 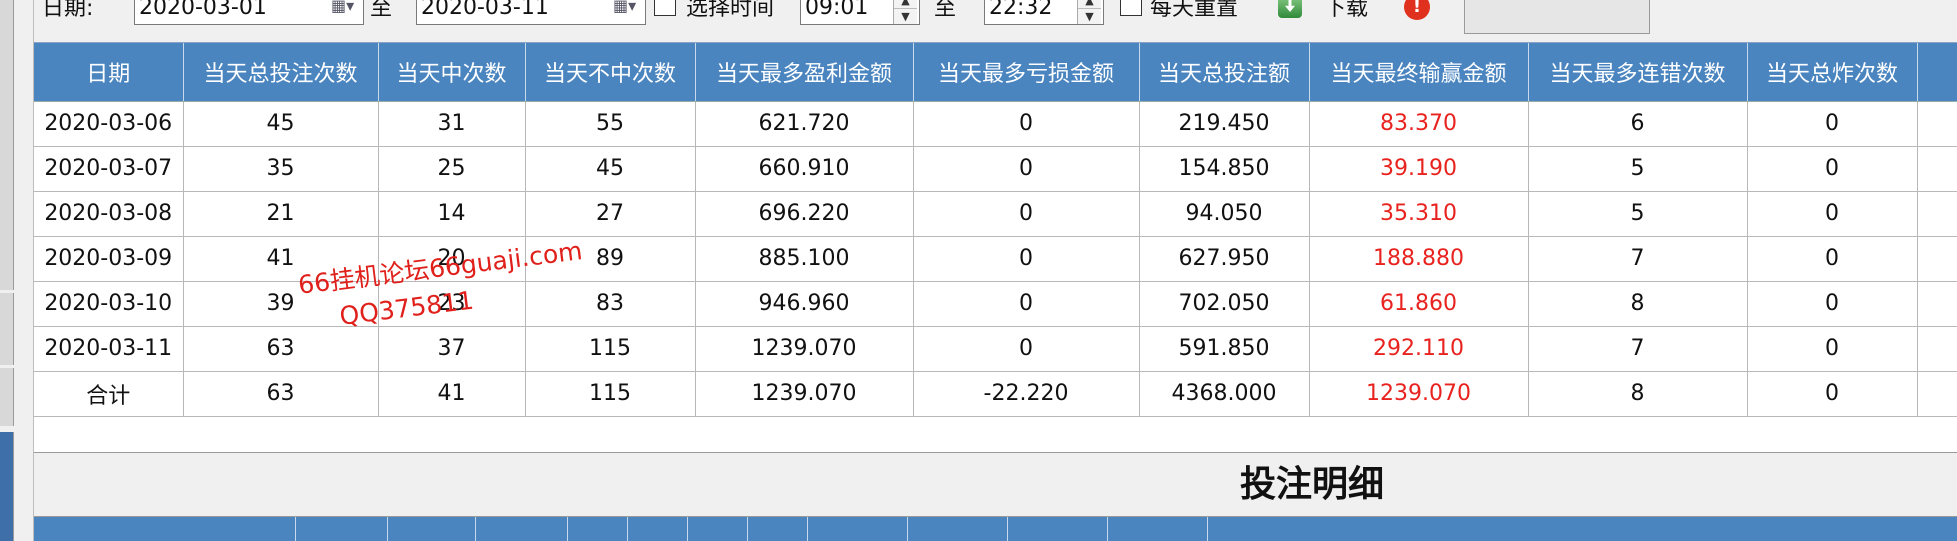 I want to click on cell-final-result: 39.190, so click(x=1419, y=169).